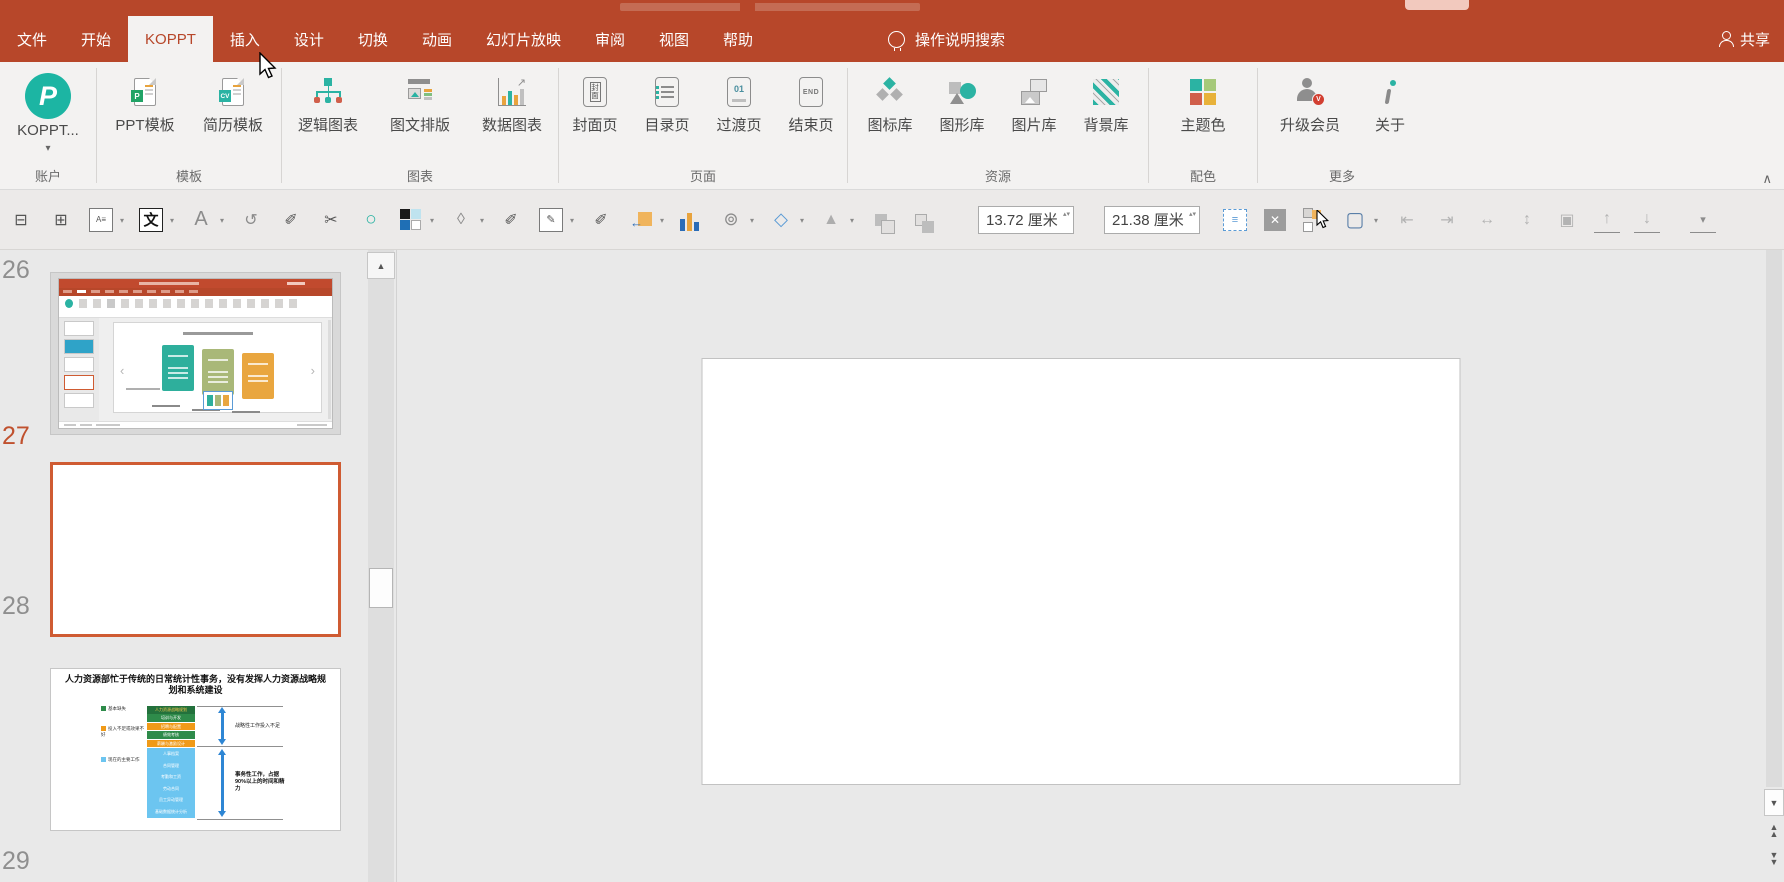 The width and height of the screenshot is (1784, 882). Describe the element at coordinates (251, 220) in the screenshot. I see `reset-picture-icon: ↺` at that location.